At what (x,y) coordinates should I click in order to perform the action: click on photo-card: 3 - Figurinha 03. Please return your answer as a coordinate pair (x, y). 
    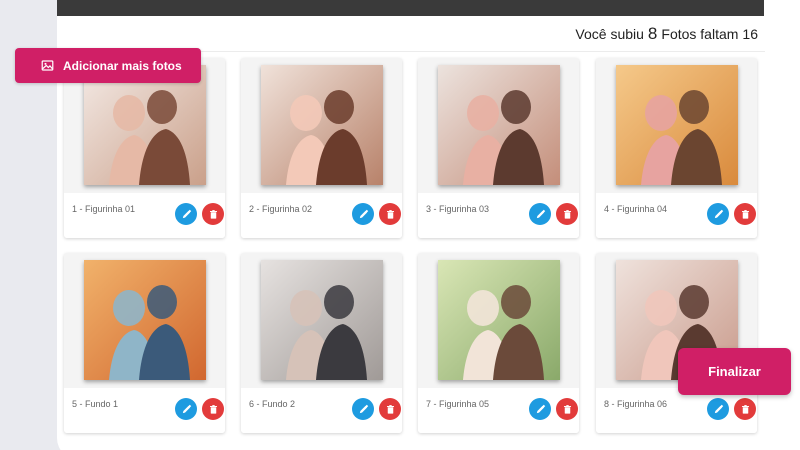
    Looking at the image, I should click on (498, 148).